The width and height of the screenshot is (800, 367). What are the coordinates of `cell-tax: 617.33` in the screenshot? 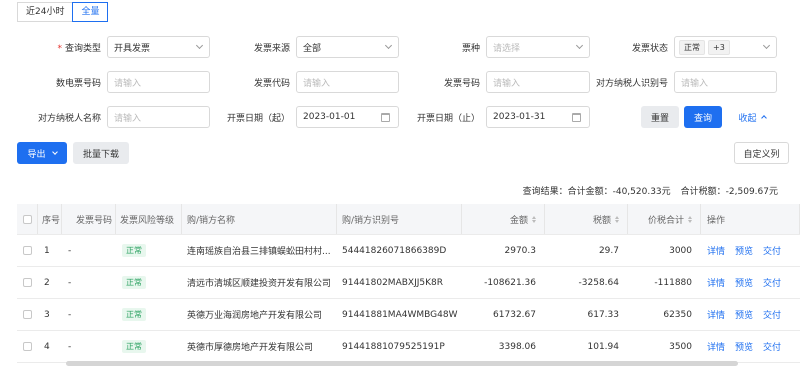 It's located at (603, 314).